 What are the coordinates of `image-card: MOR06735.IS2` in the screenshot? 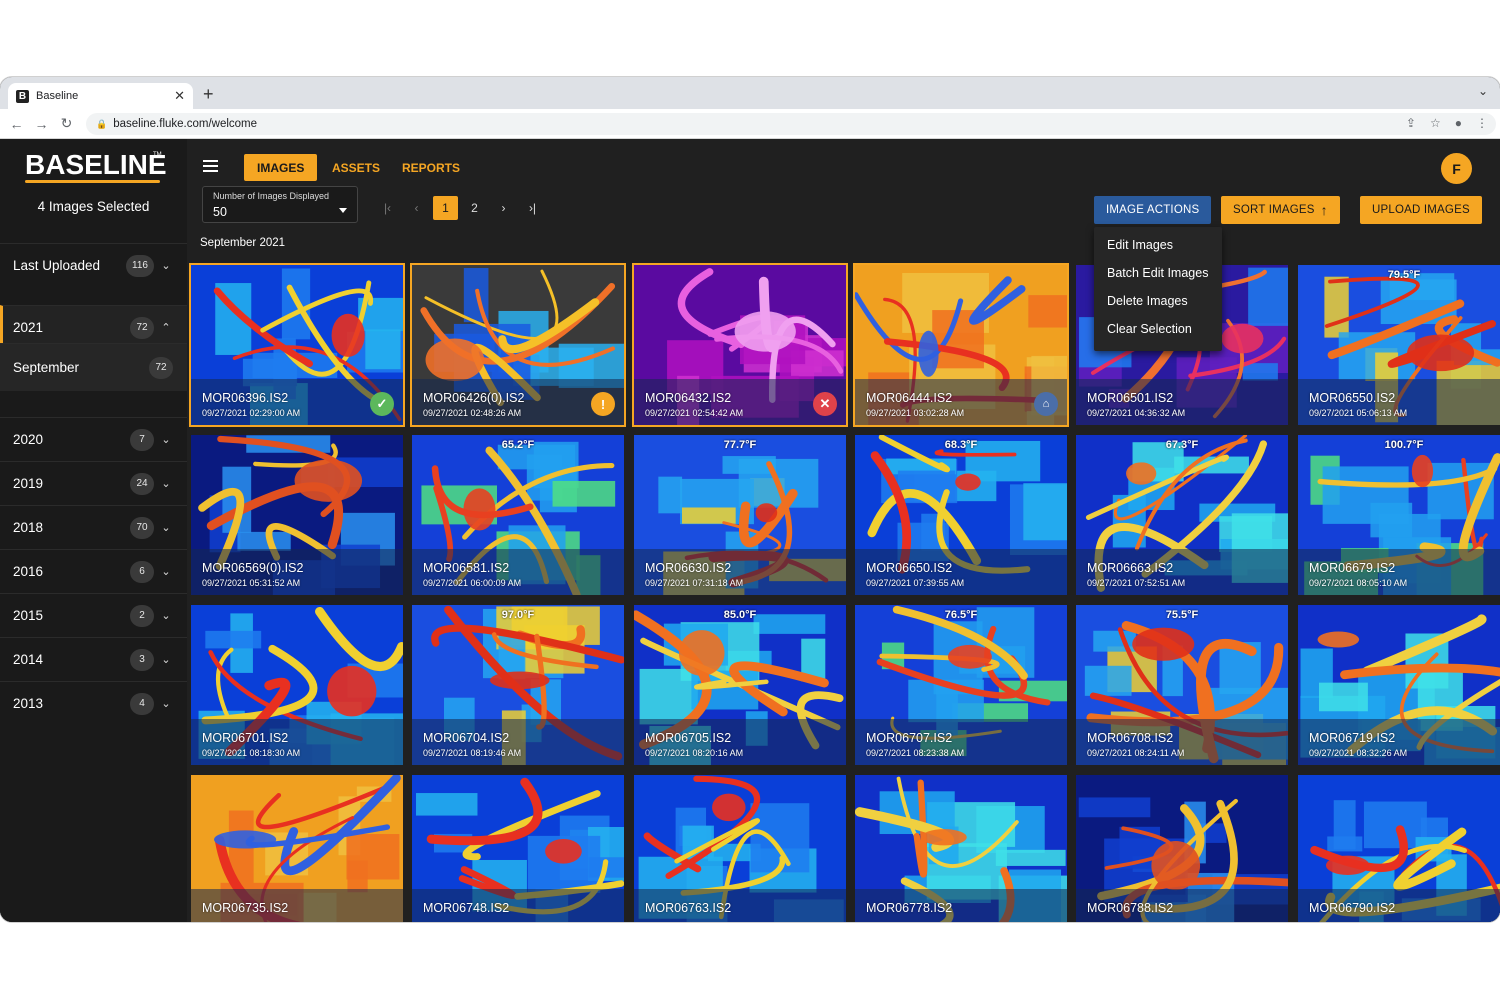 It's located at (297, 847).